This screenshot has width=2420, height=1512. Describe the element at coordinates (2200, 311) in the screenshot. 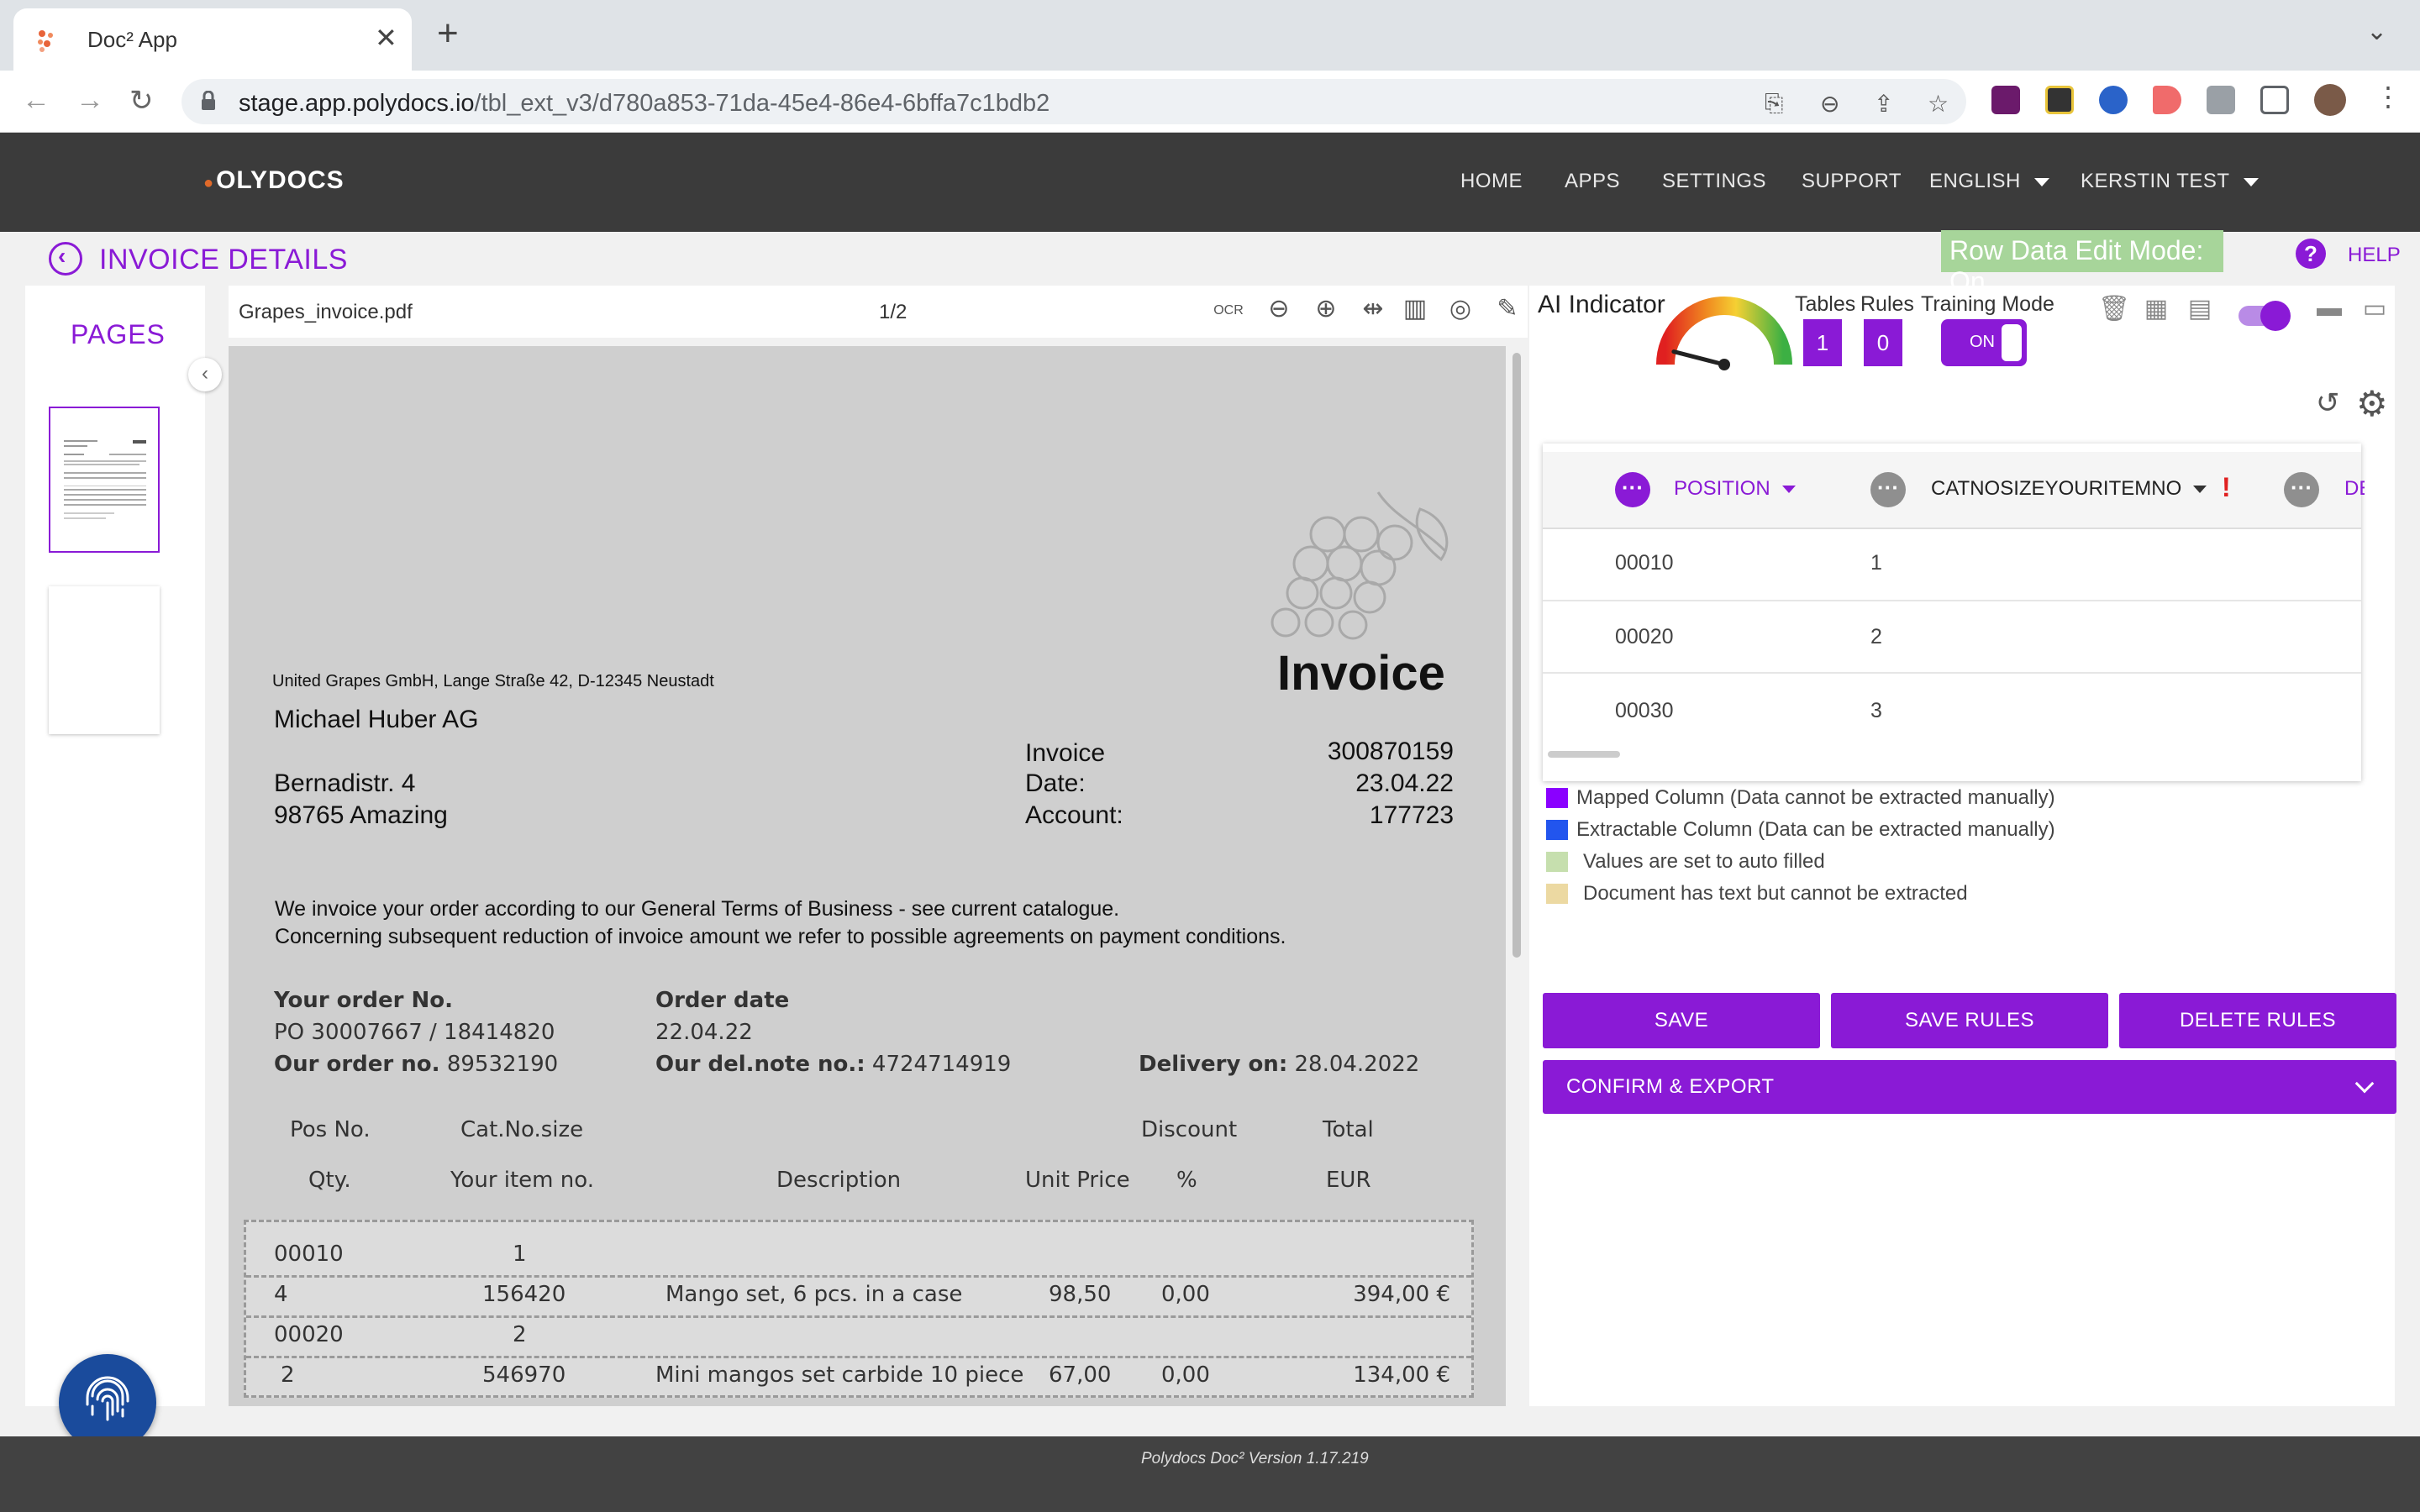

I see `table-add-icon: ▤` at that location.